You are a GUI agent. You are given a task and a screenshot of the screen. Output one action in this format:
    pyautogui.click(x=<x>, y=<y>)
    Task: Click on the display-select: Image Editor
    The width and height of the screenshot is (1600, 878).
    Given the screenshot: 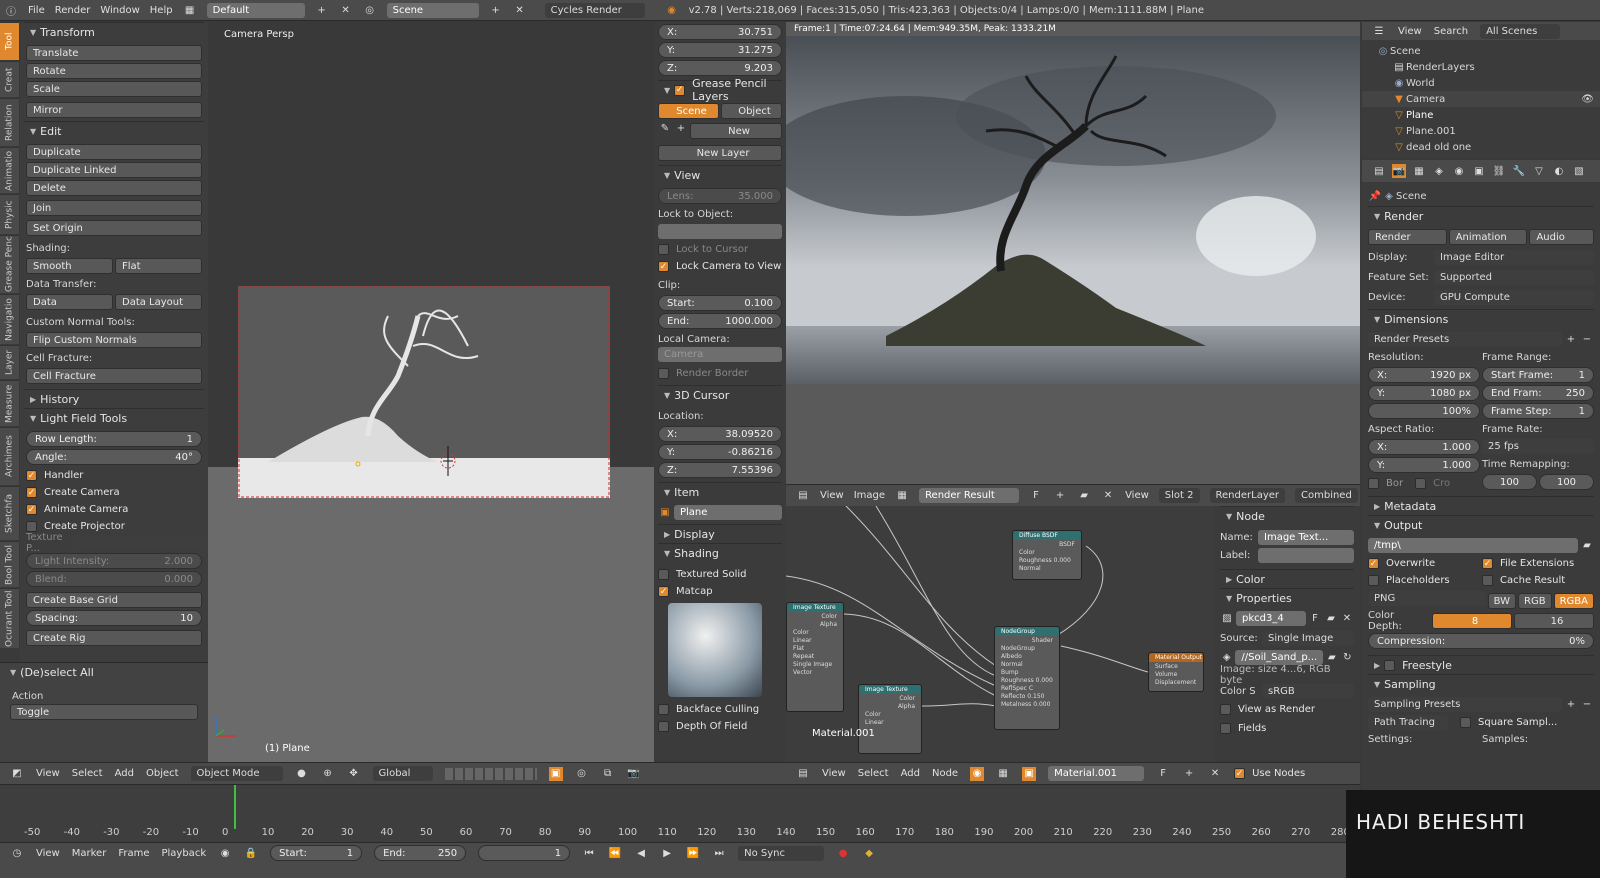 What is the action you would take?
    pyautogui.click(x=1514, y=257)
    